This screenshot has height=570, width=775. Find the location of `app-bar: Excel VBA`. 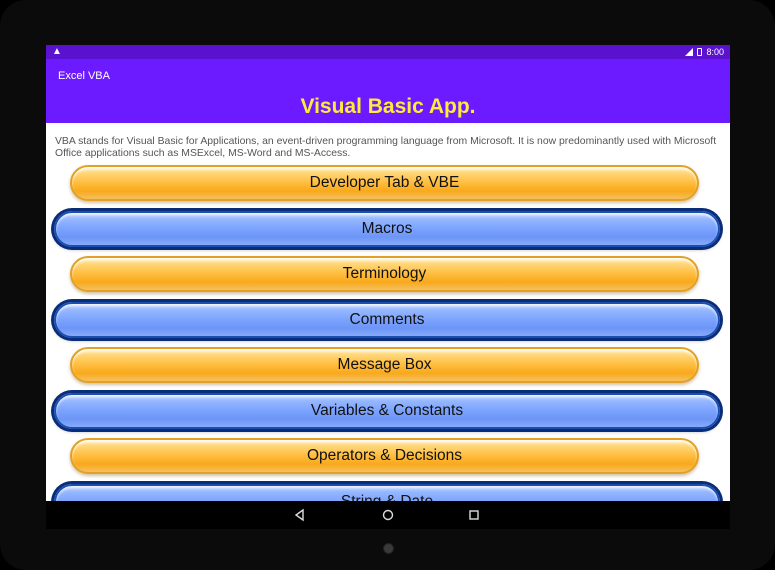

app-bar: Excel VBA is located at coordinates (388, 75).